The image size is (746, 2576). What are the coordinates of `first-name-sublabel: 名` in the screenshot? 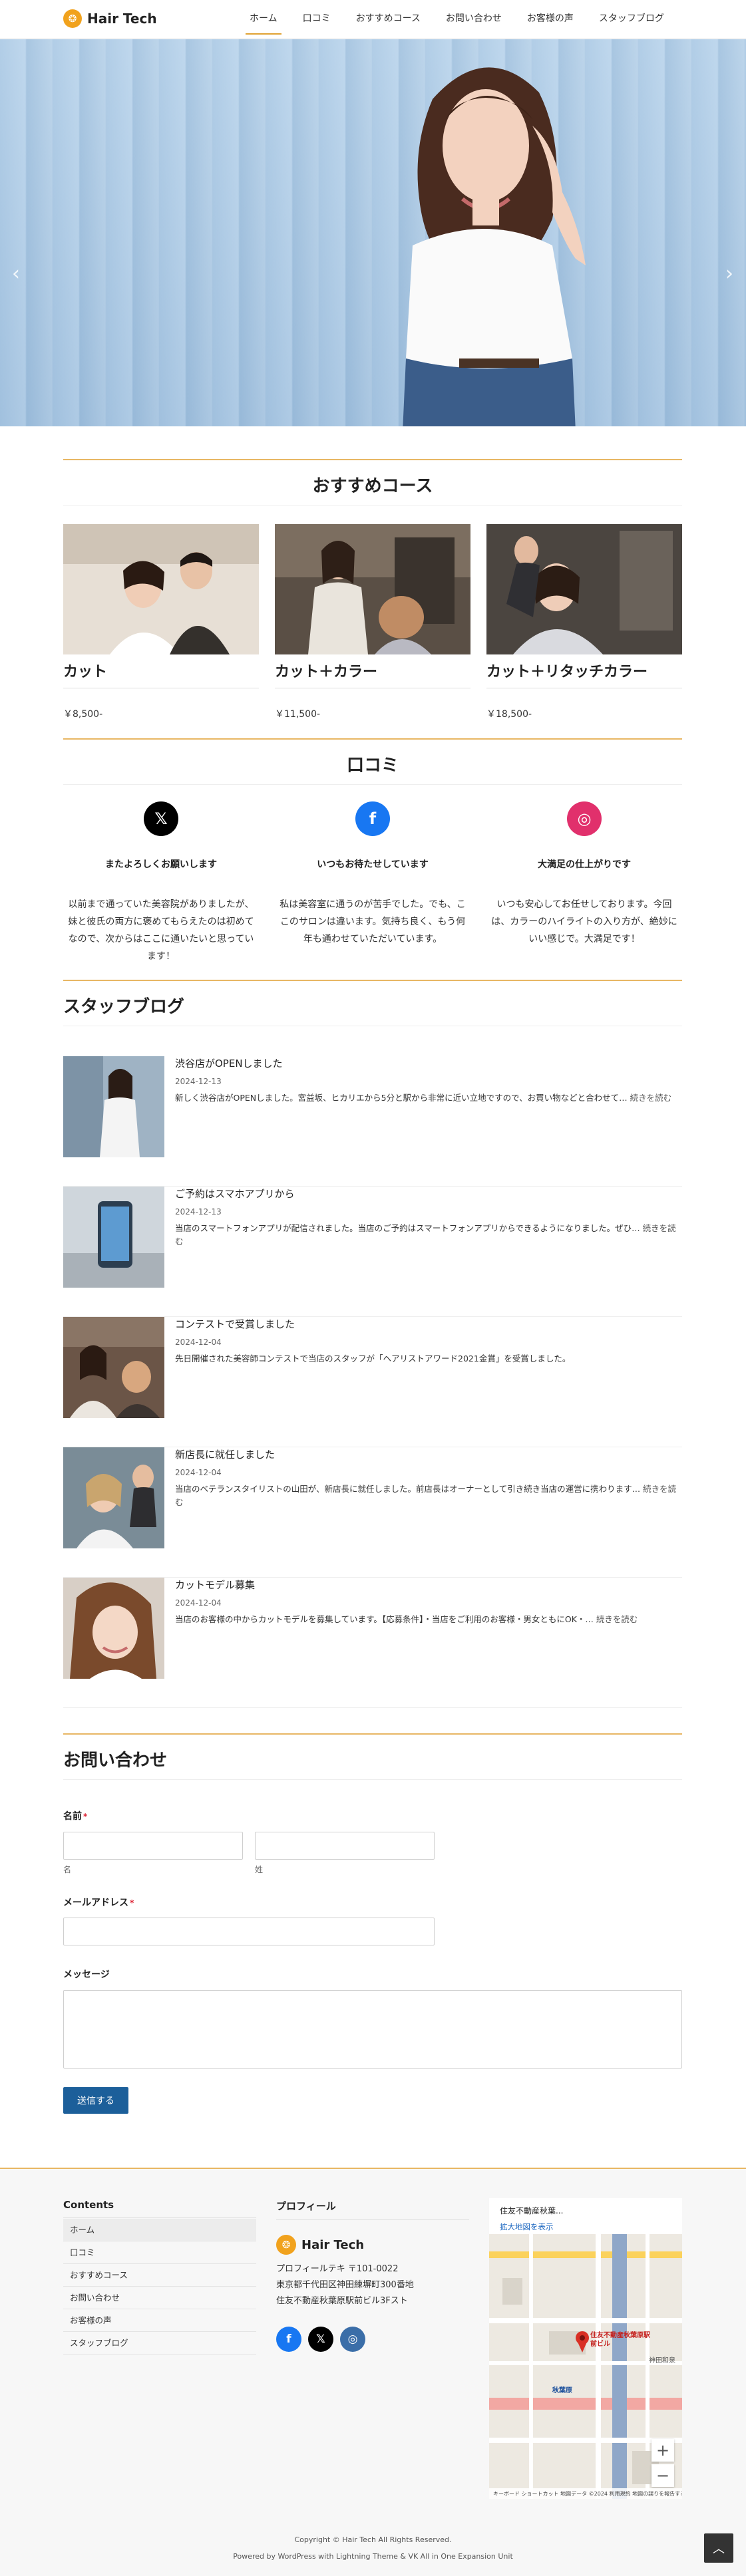 It's located at (67, 1869).